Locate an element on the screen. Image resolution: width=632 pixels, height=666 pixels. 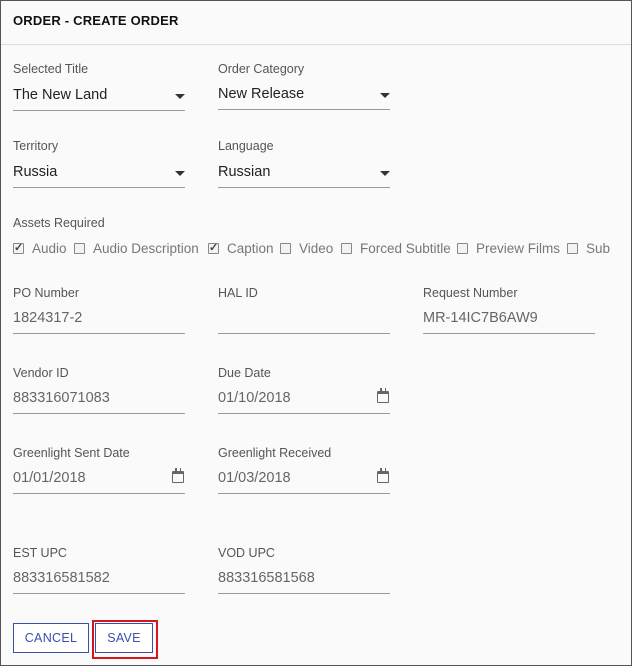
asset-sub-checkbox is located at coordinates (572, 248).